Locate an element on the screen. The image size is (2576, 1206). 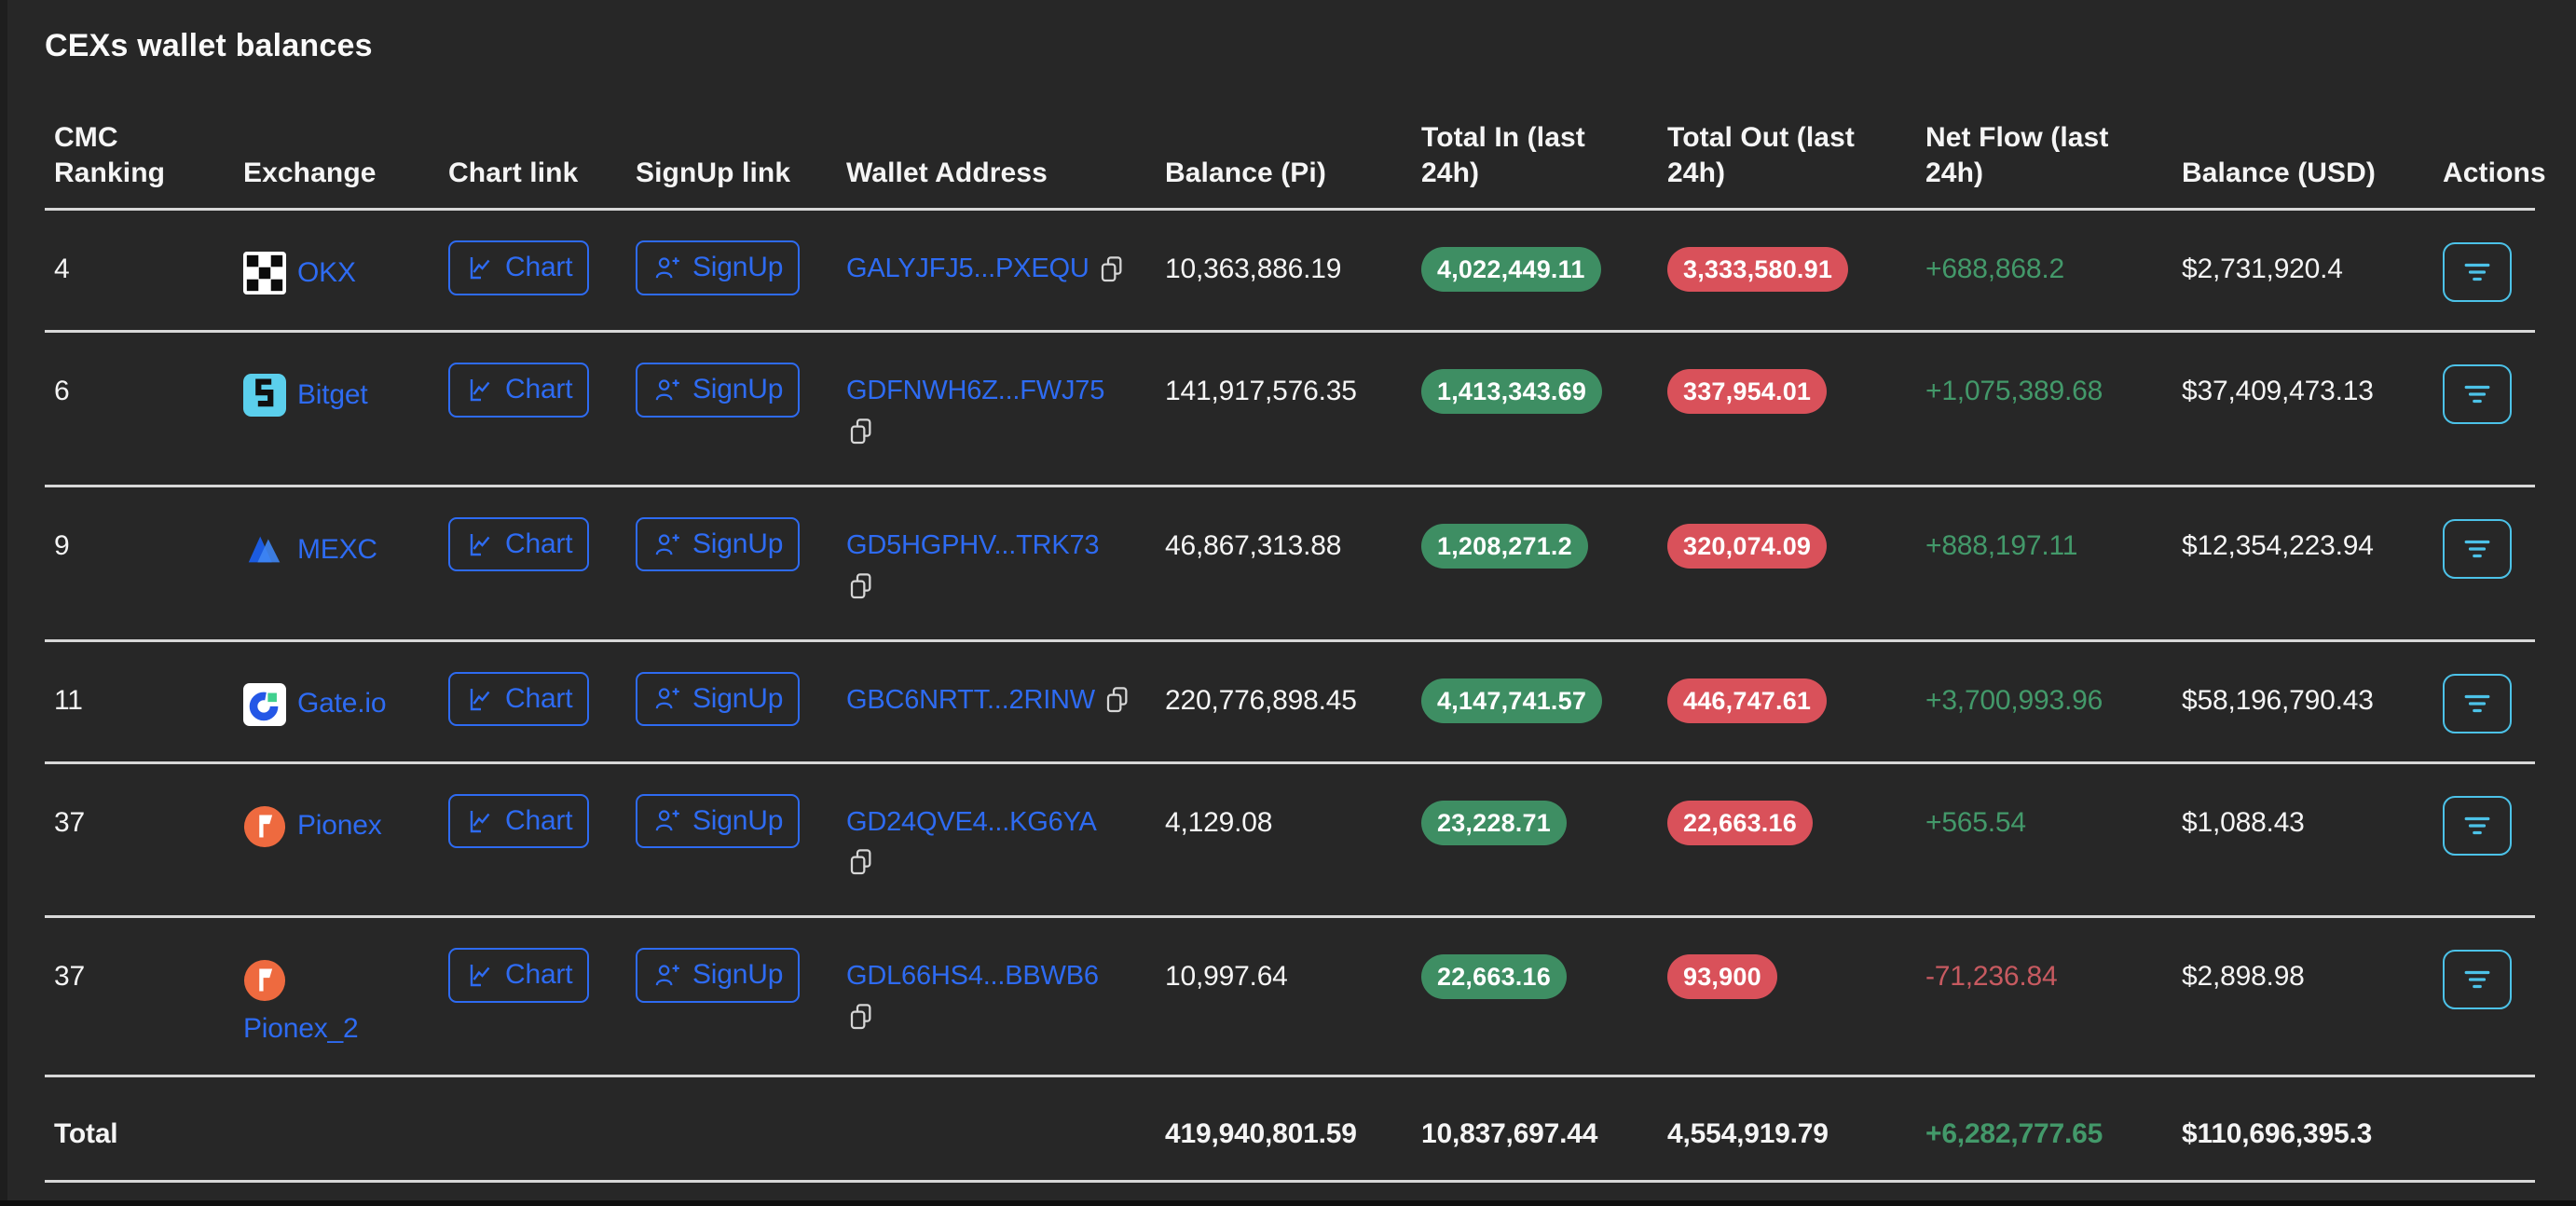
net-flow-value: +565.54 is located at coordinates (1975, 822).